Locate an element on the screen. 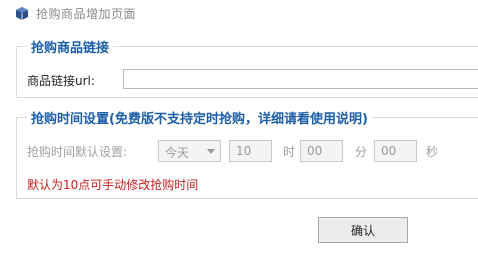  minute-value: 00 is located at coordinates (315, 151).